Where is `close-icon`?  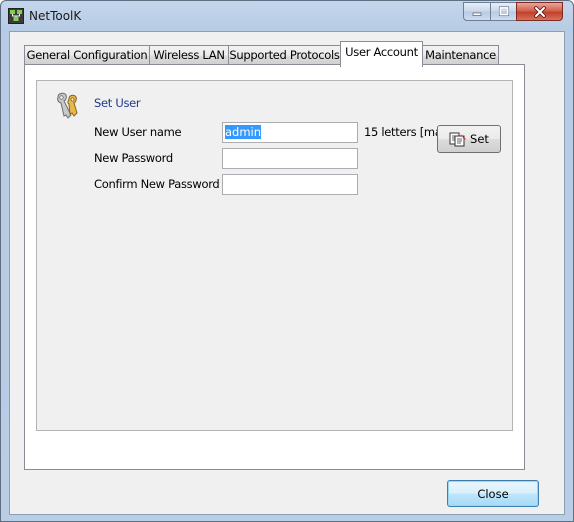
close-icon is located at coordinates (539, 11).